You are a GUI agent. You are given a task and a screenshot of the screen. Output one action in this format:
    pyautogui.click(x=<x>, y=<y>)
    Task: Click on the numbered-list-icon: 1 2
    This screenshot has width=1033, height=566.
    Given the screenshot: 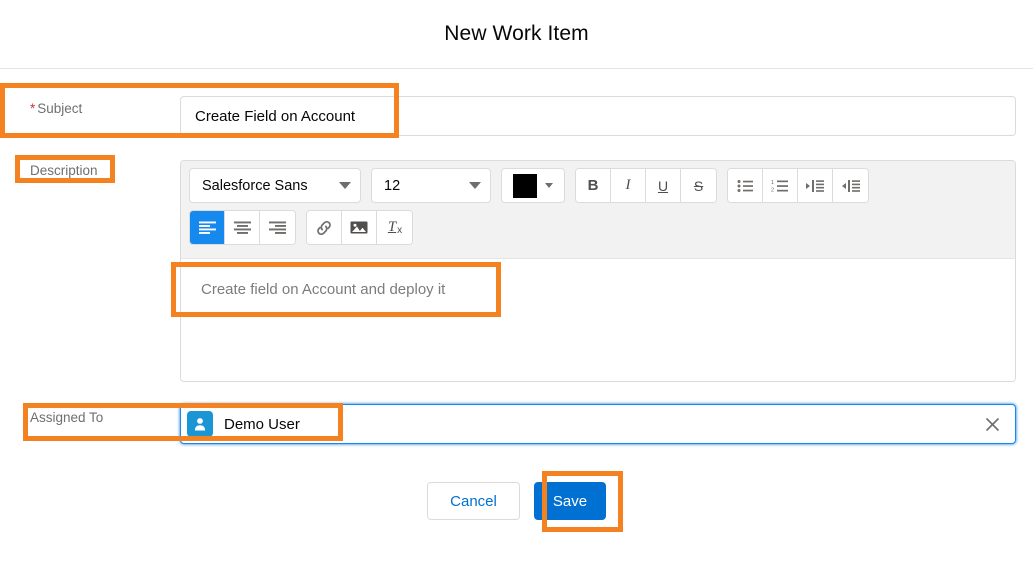 What is the action you would take?
    pyautogui.click(x=779, y=186)
    